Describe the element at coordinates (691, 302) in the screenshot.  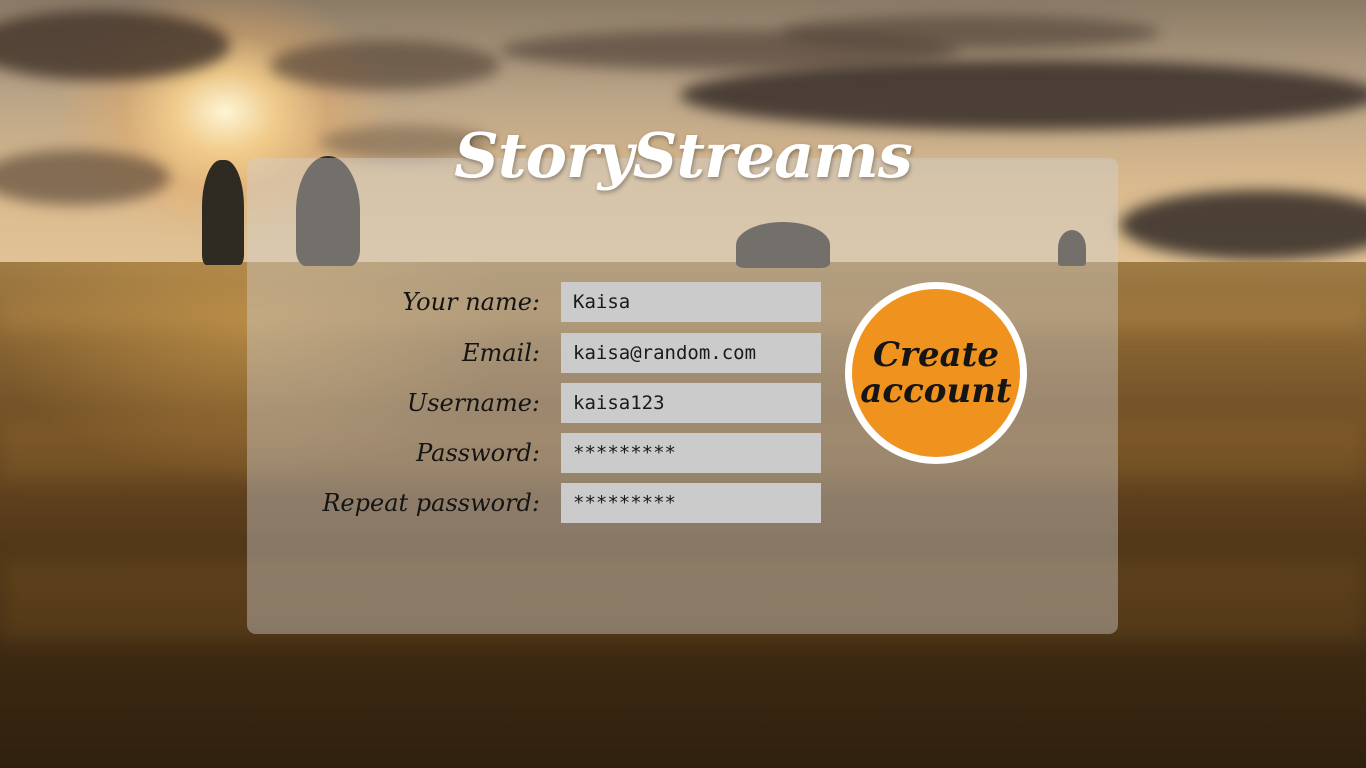
I see `name-input` at that location.